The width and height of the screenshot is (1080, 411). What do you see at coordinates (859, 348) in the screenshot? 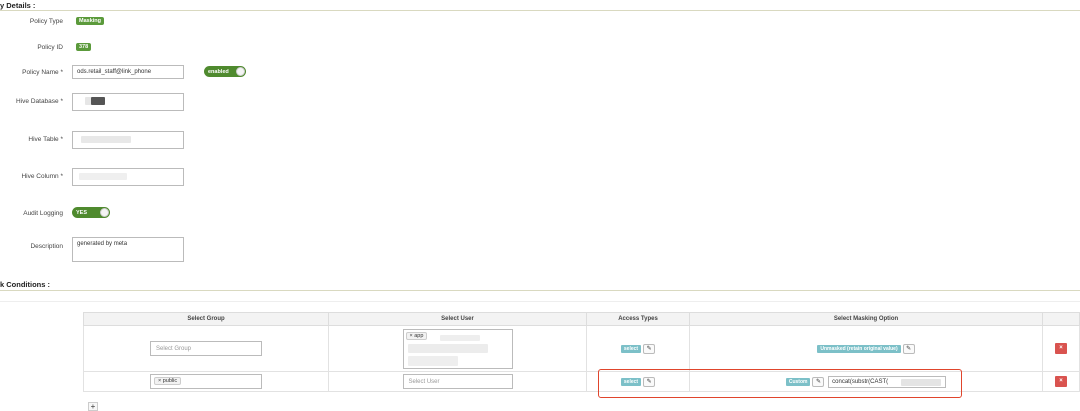
I see `masking-option-tag: Unmasked (retain original value)` at bounding box center [859, 348].